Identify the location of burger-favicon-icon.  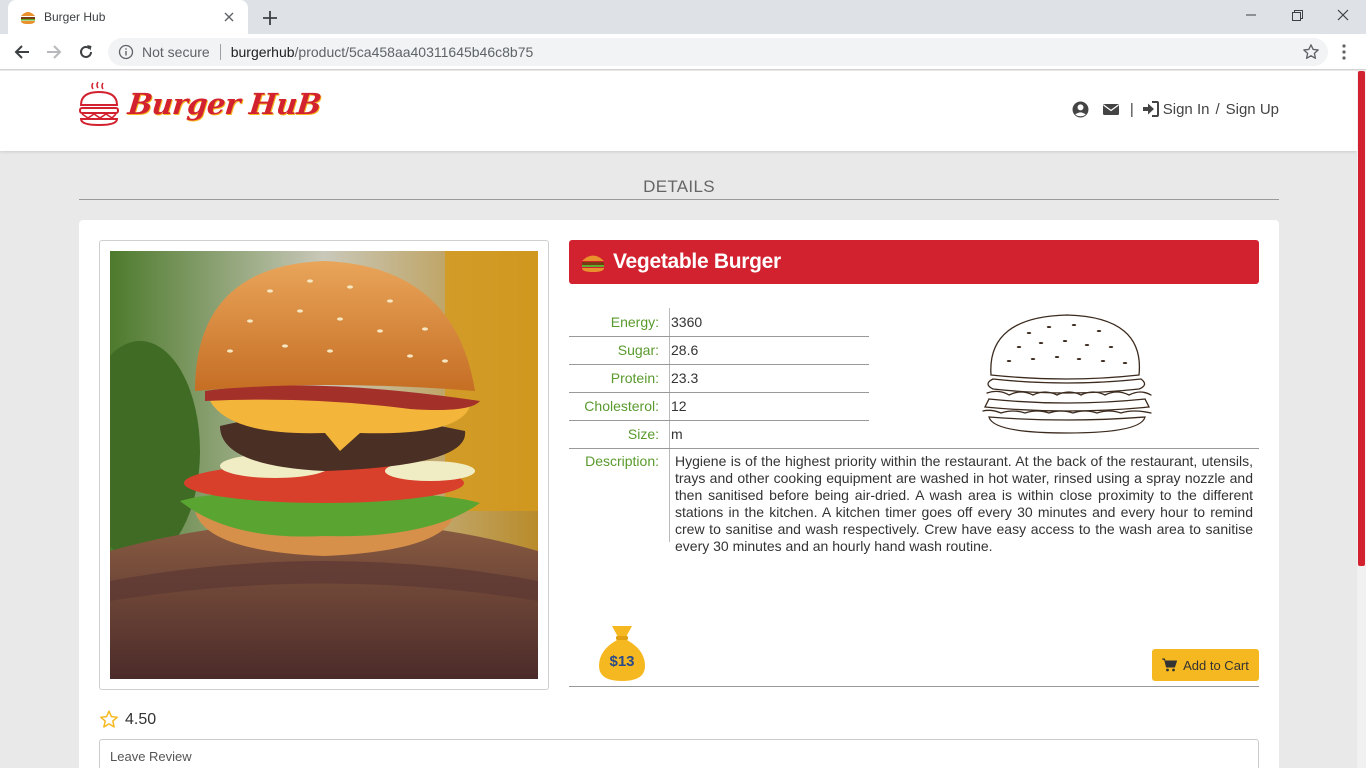
(28, 17).